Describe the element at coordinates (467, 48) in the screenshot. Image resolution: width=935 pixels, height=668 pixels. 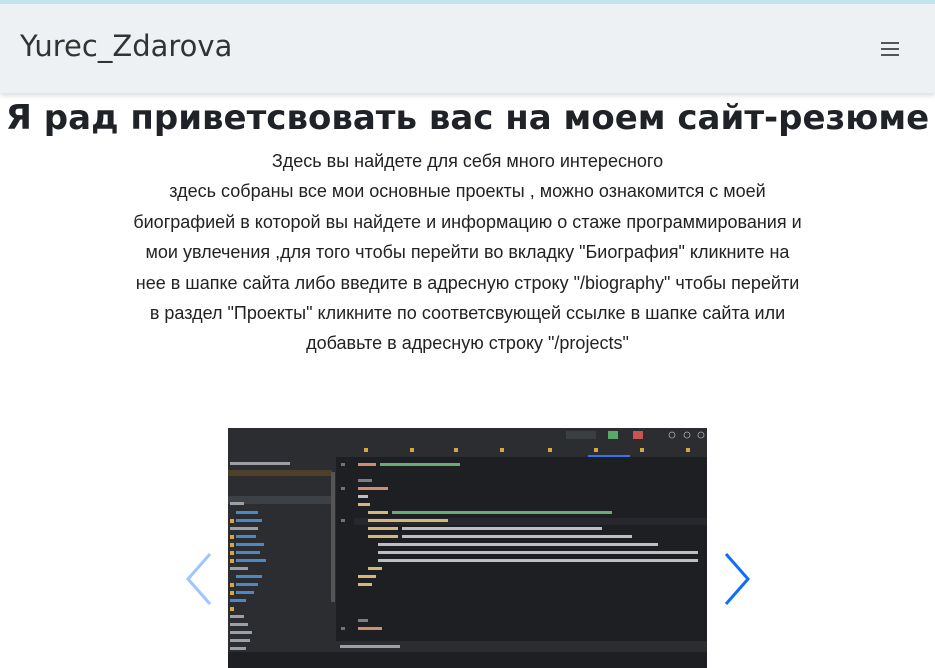
I see `navbar: Yurec_Zdarova` at that location.